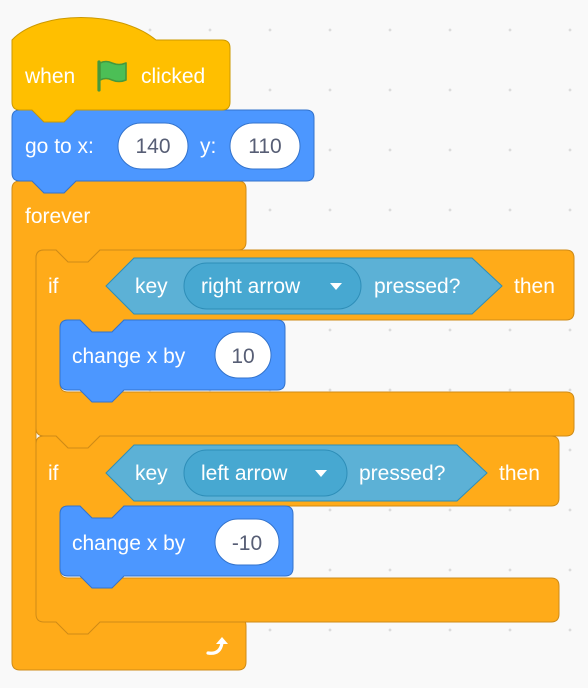  I want to click on x-value: 140, so click(152, 146).